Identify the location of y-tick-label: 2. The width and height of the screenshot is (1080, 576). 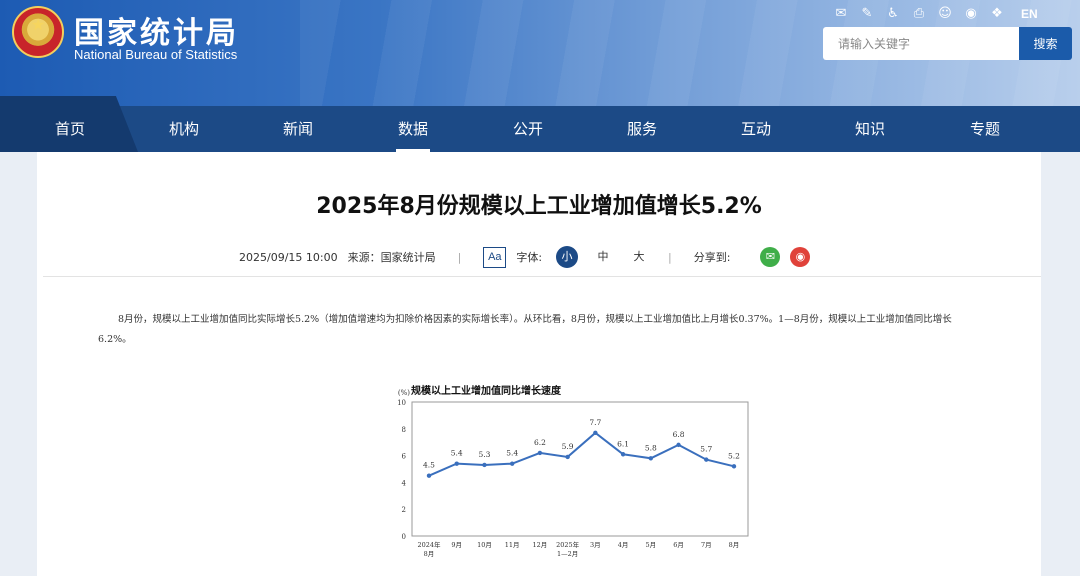
(404, 510).